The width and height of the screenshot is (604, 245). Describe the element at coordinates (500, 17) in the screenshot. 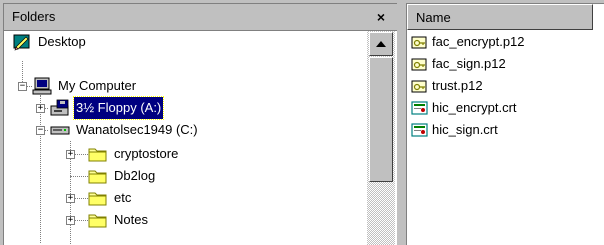

I see `name-column-header: Name` at that location.